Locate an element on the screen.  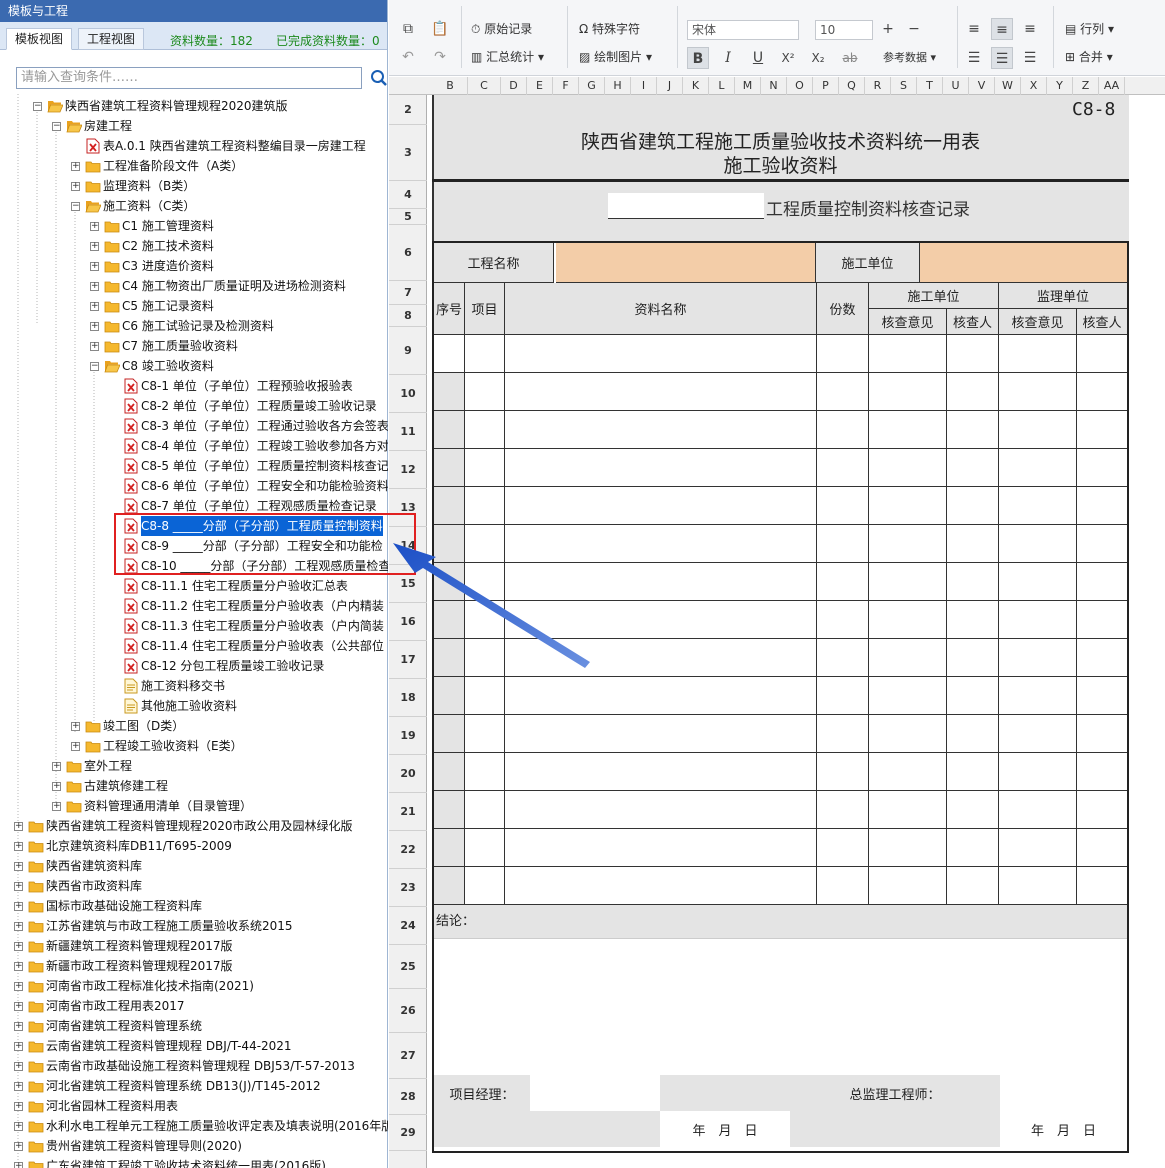
tree-node: + C6 施工试验记录及检测资料 is located at coordinates (194, 326).